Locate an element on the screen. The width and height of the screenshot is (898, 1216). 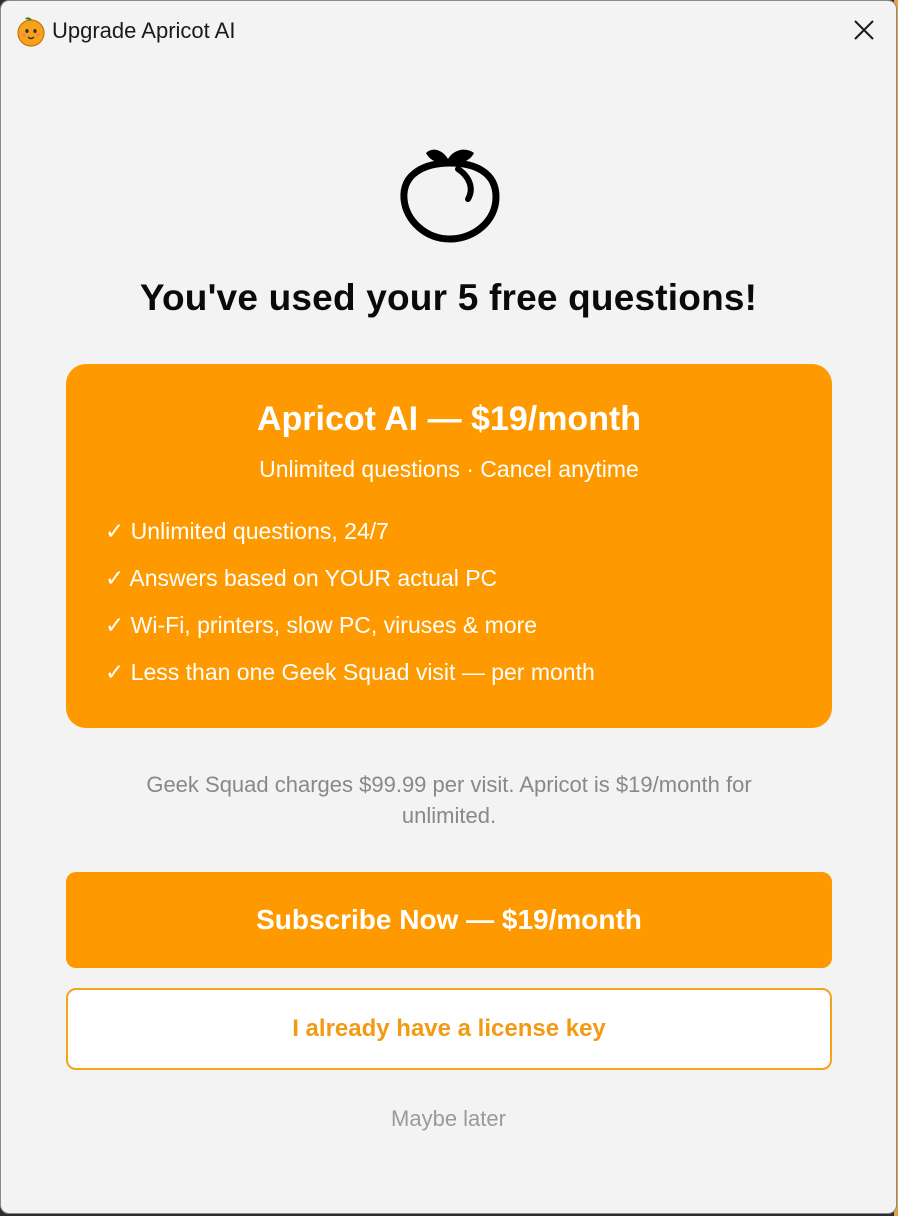
plan-title: Apricot AI — $19/month is located at coordinates (449, 419).